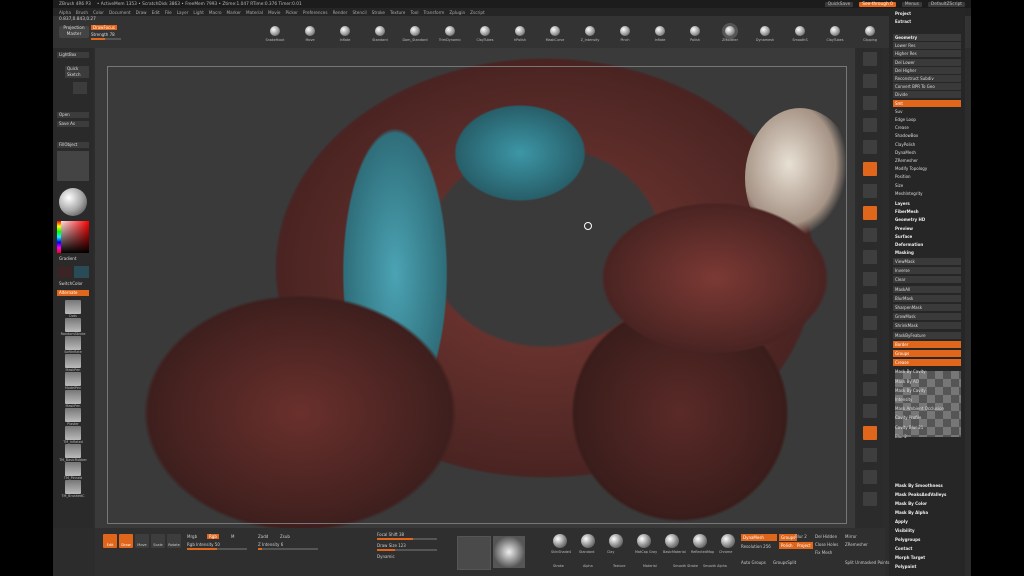 The image size is (1024, 576). Describe the element at coordinates (650, 566) in the screenshot. I see `slot-label: Material` at that location.